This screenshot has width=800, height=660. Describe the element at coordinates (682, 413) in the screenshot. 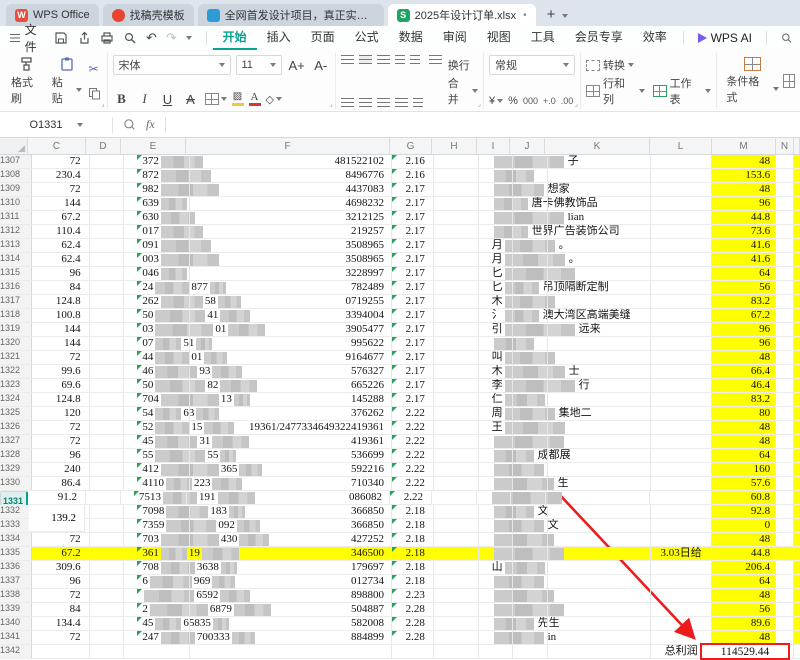

I see `cell-L1325` at that location.